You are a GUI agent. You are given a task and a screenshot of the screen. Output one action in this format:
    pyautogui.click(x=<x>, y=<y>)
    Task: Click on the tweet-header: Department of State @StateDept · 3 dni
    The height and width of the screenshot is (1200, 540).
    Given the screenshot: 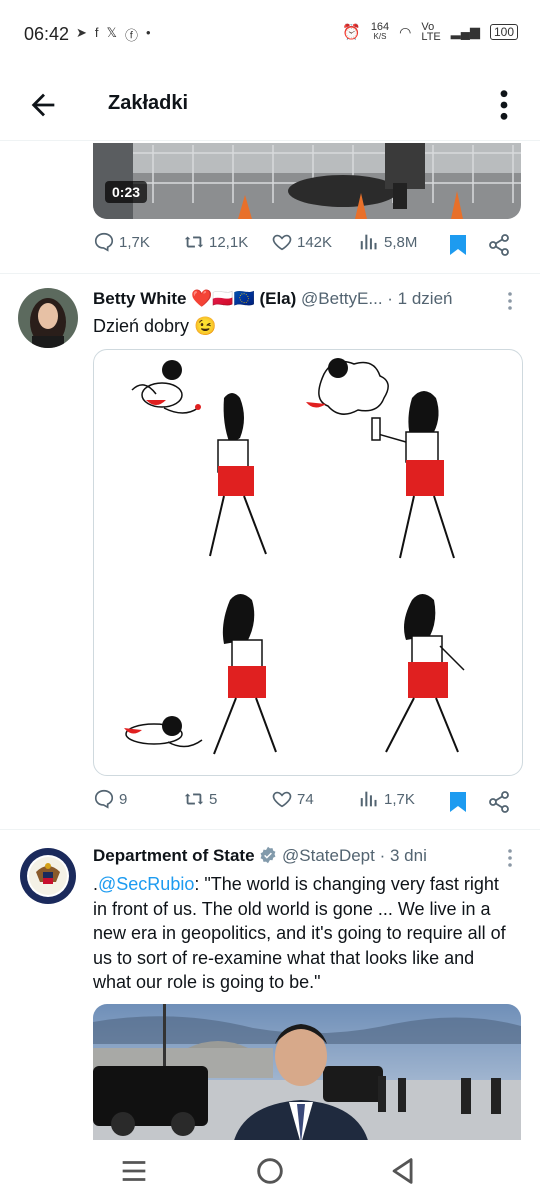 What is the action you would take?
    pyautogui.click(x=260, y=856)
    